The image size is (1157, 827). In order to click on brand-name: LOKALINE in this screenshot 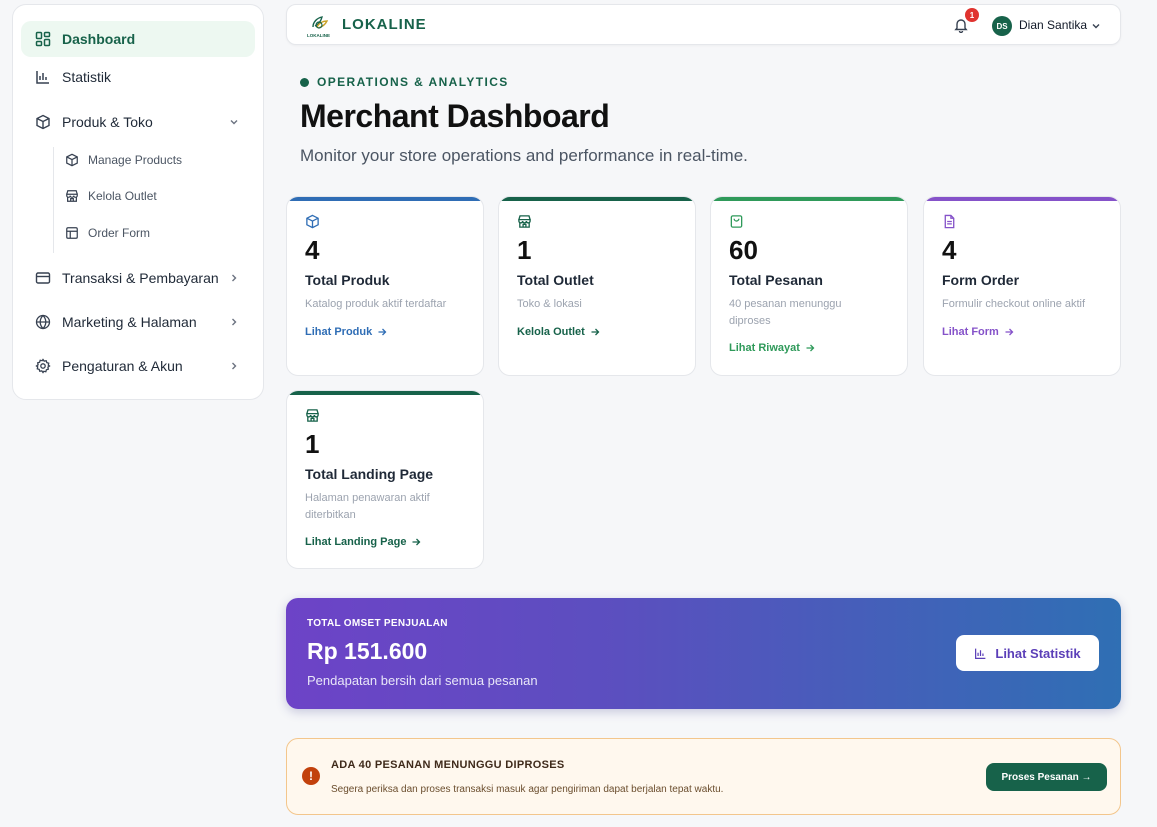, I will do `click(384, 24)`.